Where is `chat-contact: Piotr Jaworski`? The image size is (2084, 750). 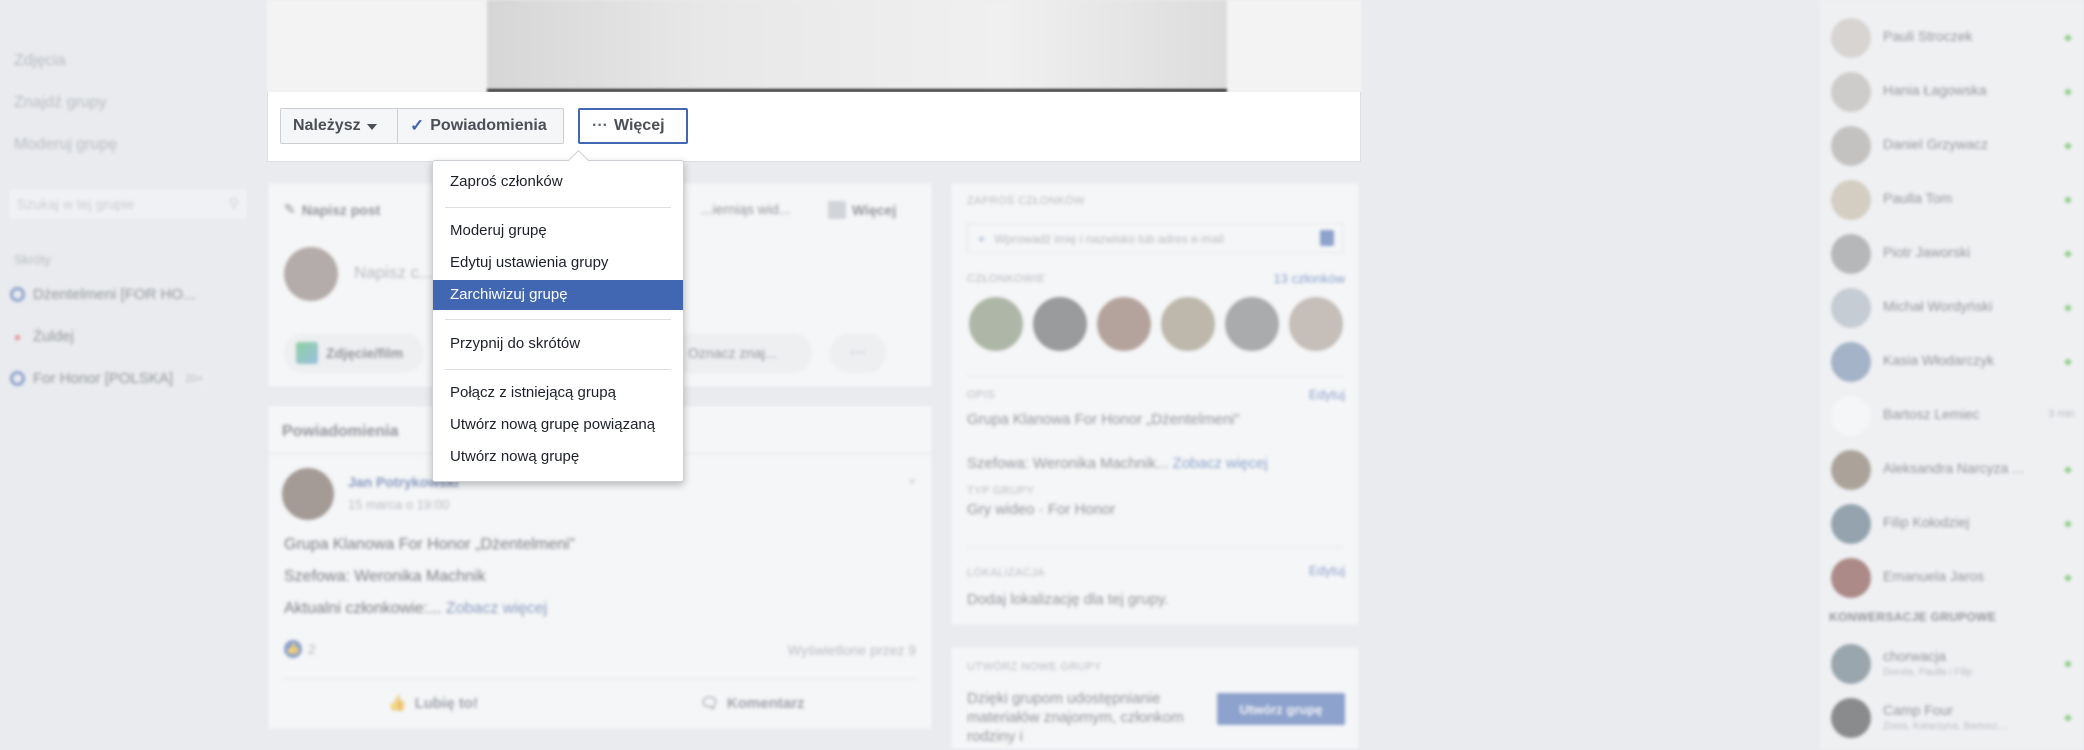 chat-contact: Piotr Jaworski is located at coordinates (1951, 251).